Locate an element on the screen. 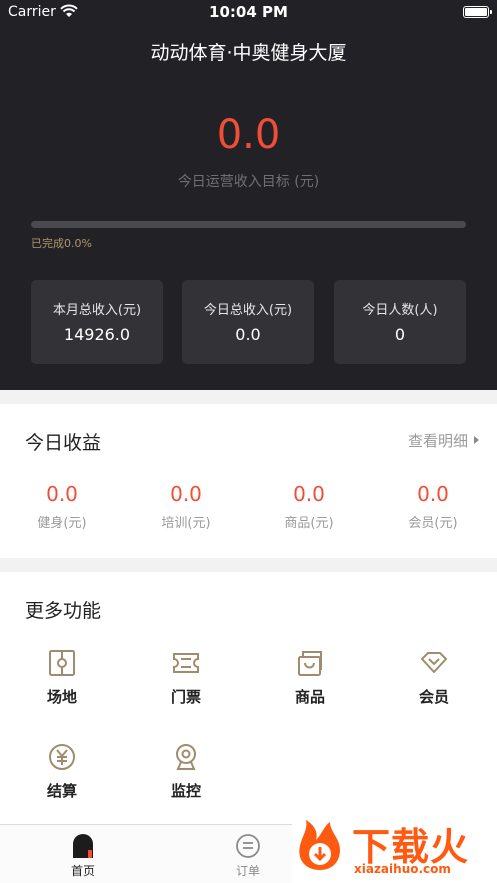 The image size is (497, 883). status-time: 10:04 PM is located at coordinates (248, 12).